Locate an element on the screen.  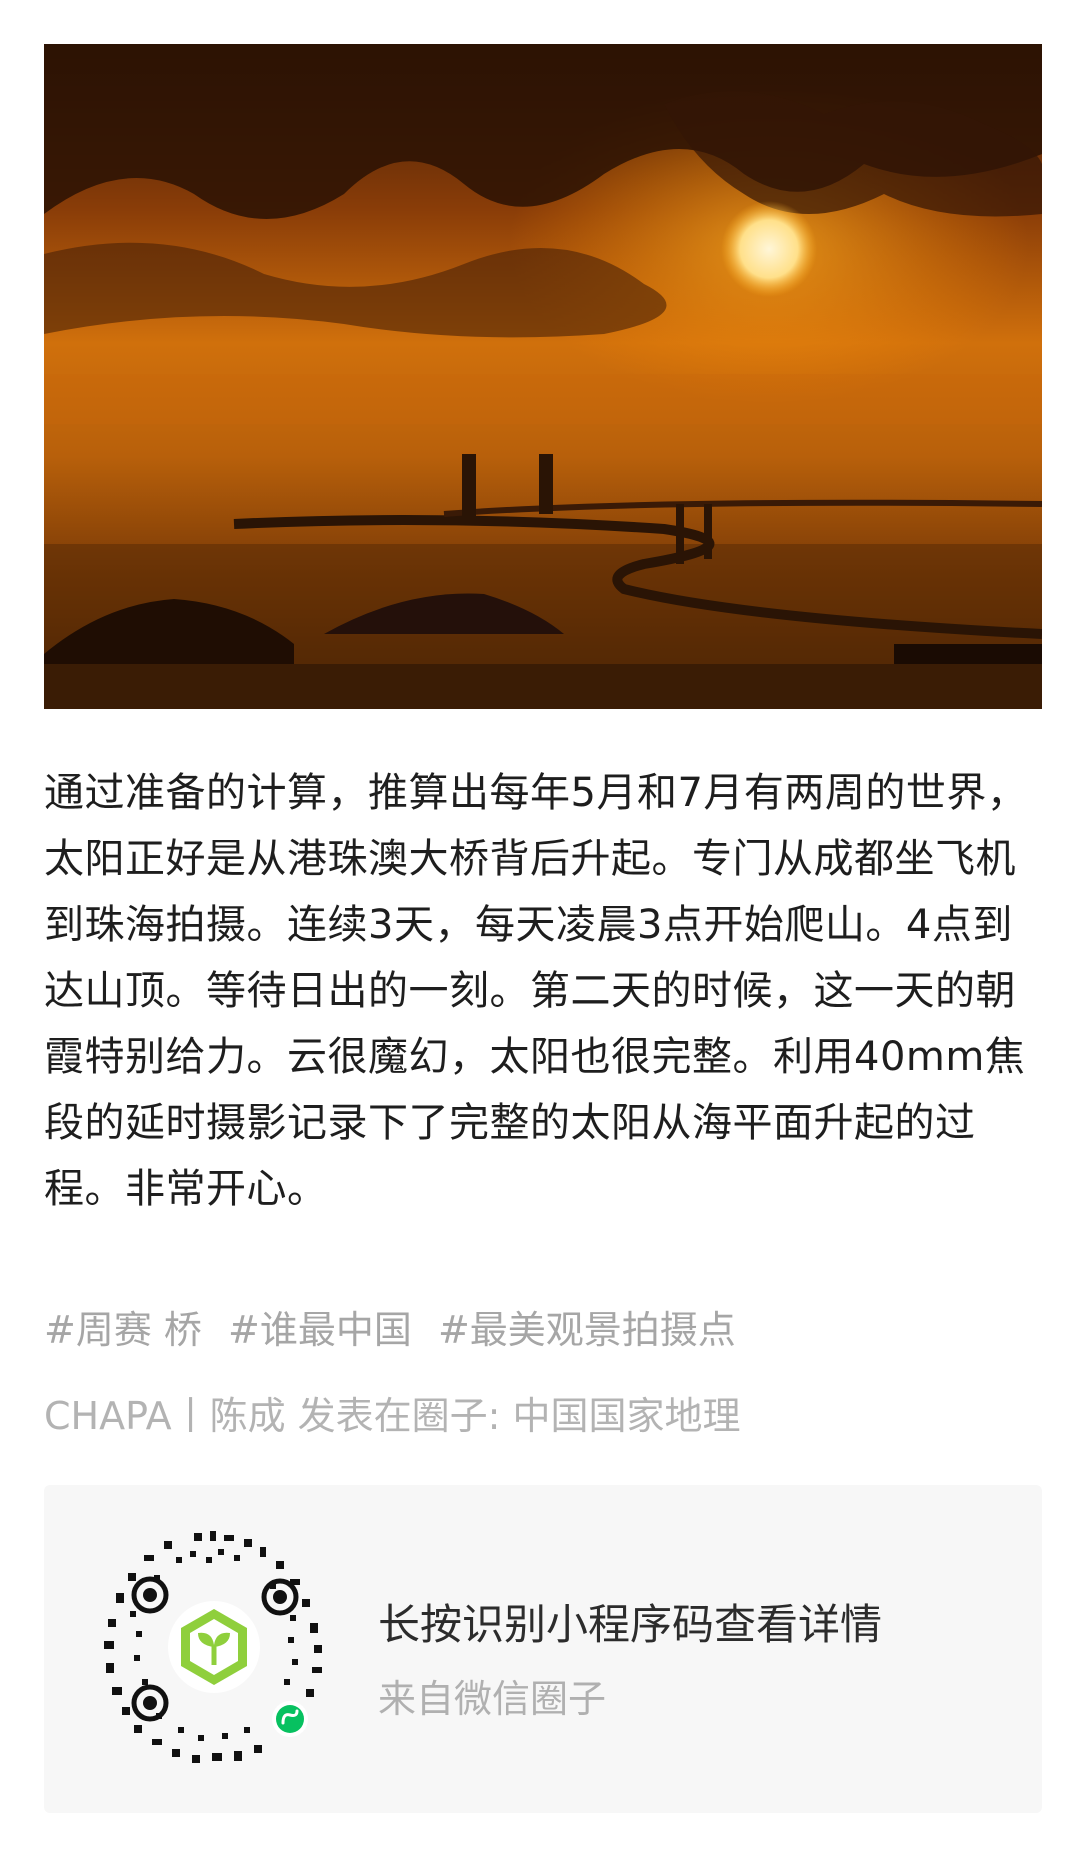
mini-program-icon is located at coordinates (290, 1719).